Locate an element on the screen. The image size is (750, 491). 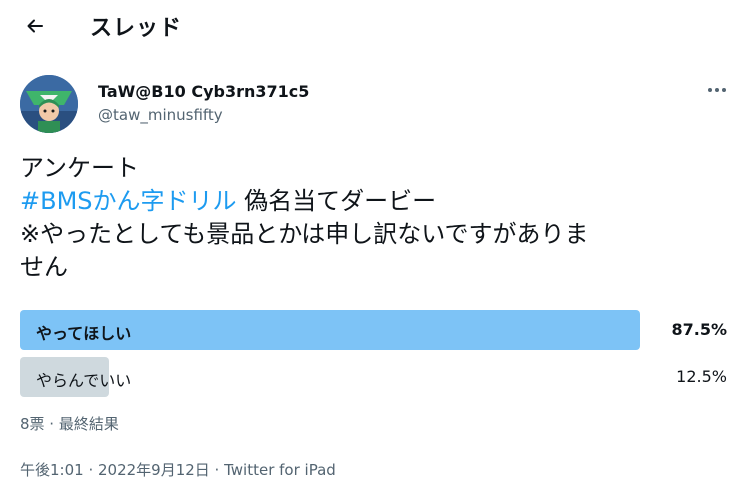
poll-option-2: やらんでいい 12.5% is located at coordinates (375, 377).